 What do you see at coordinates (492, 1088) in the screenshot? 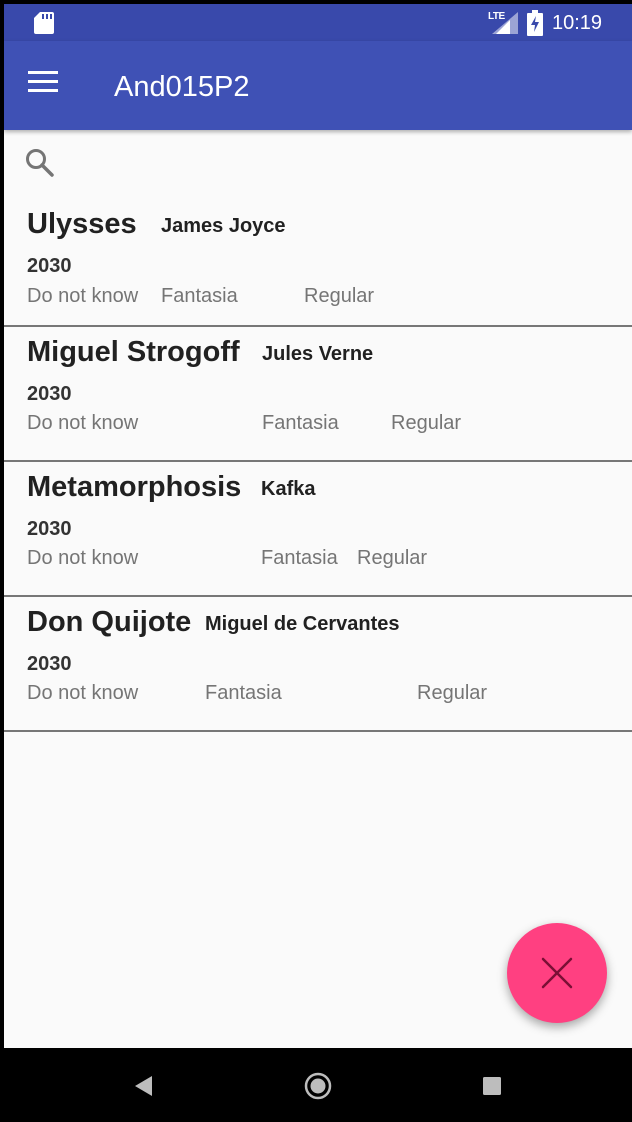
I see `recents-icon` at bounding box center [492, 1088].